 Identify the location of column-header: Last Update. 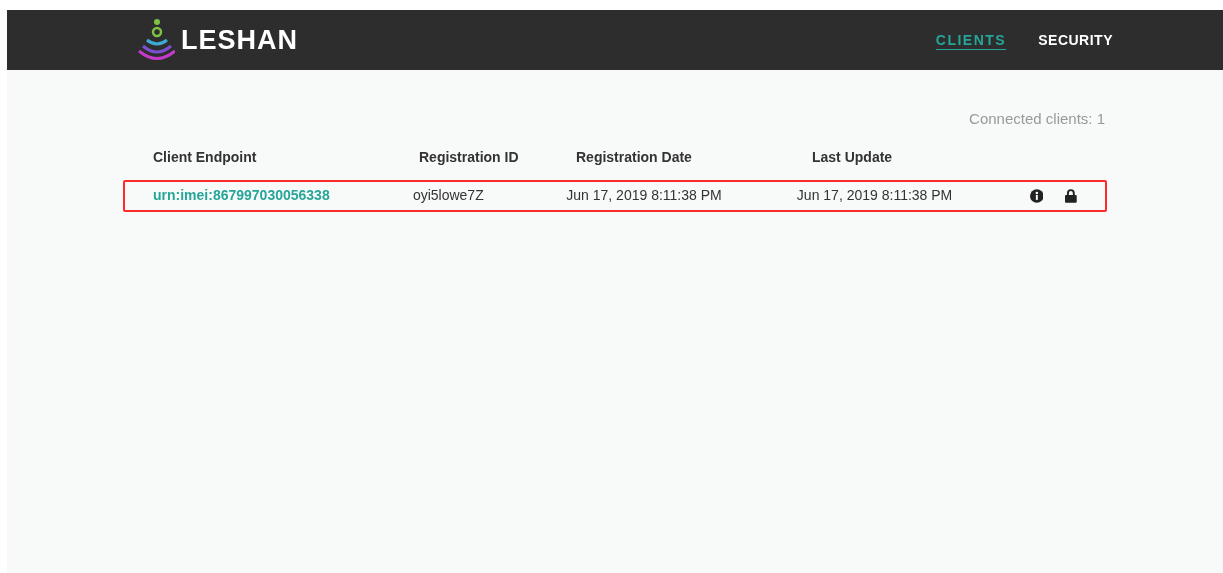
(853, 157).